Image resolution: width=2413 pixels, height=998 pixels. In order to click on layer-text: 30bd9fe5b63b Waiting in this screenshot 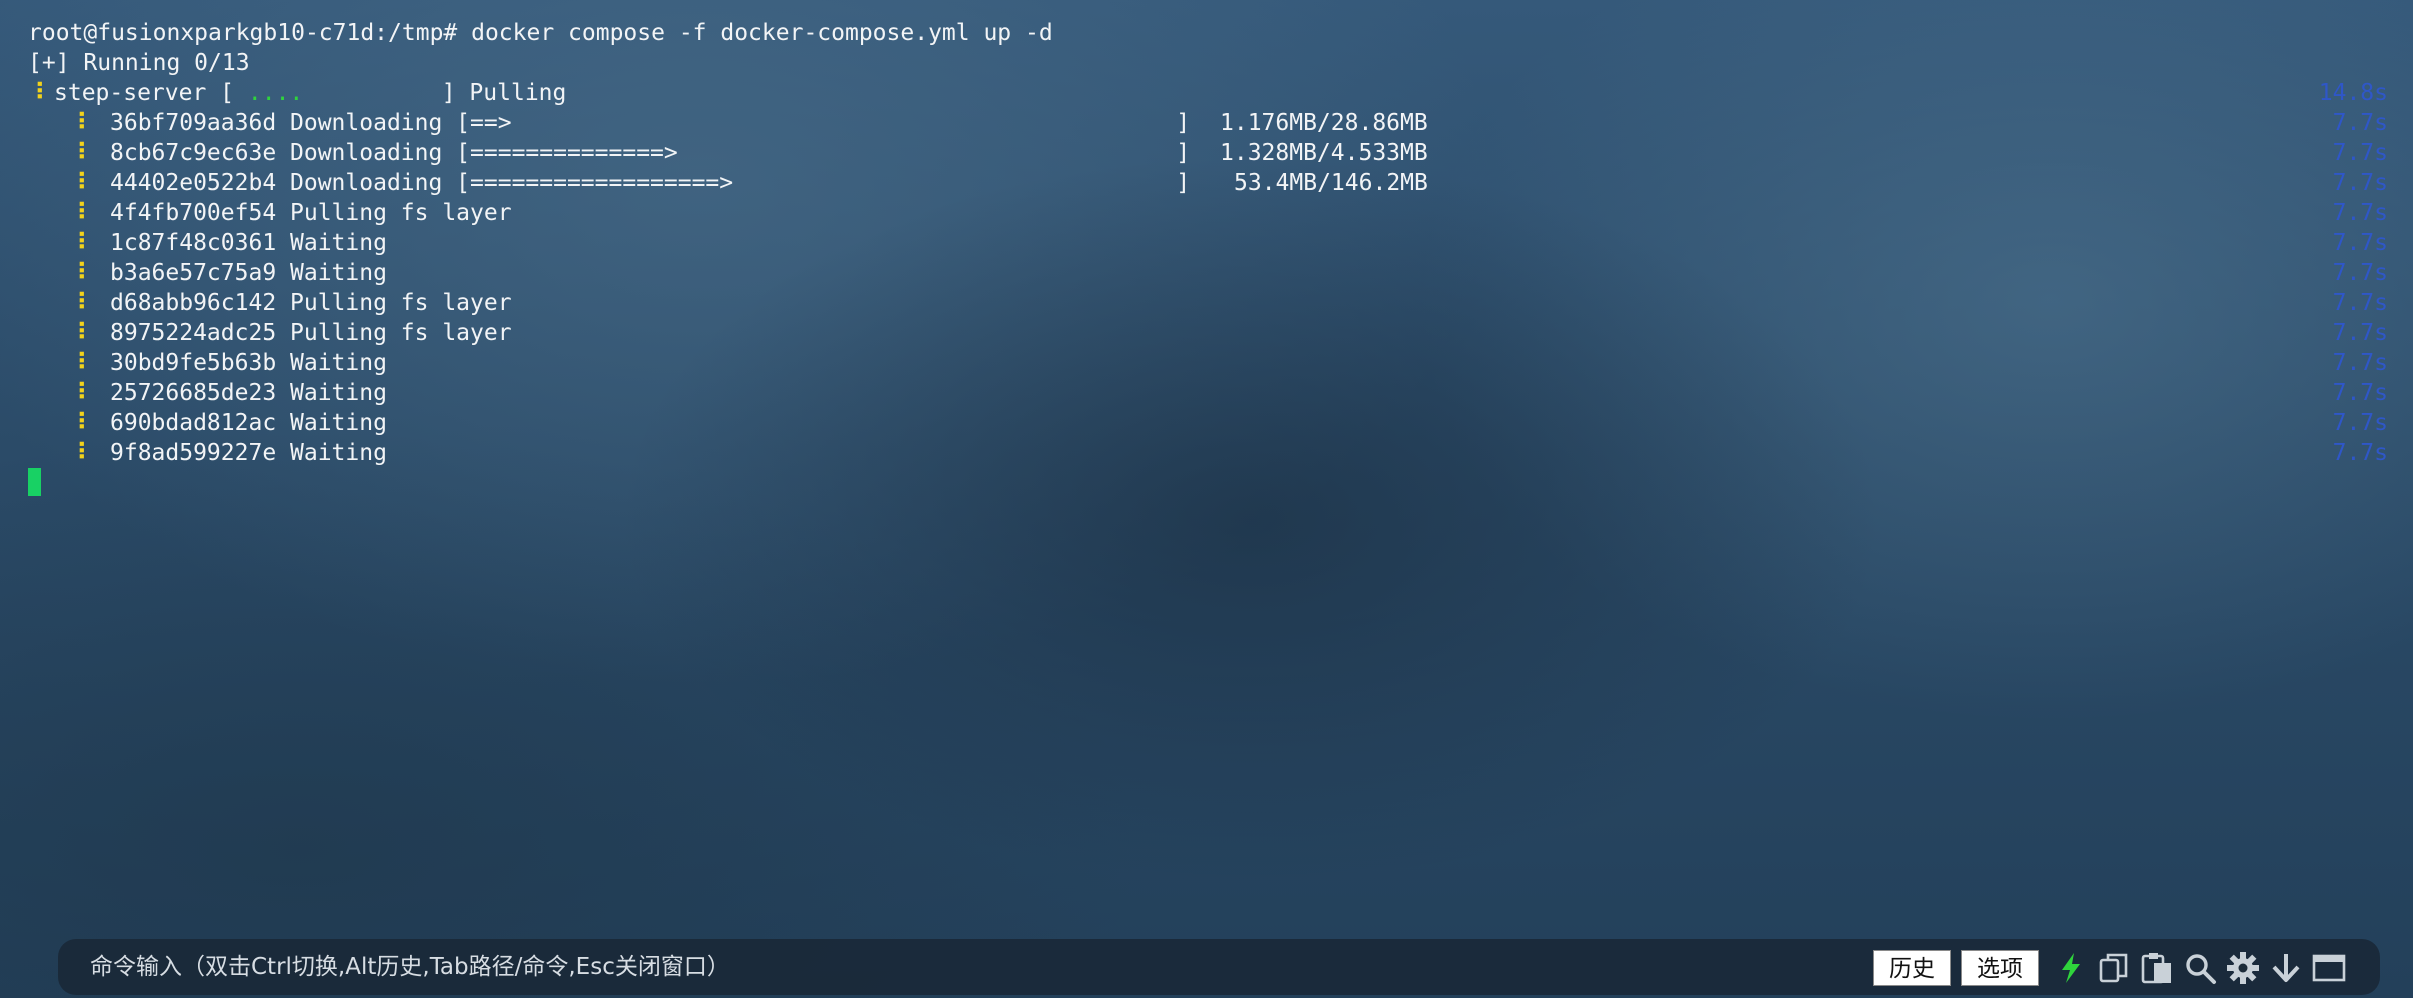, I will do `click(248, 363)`.